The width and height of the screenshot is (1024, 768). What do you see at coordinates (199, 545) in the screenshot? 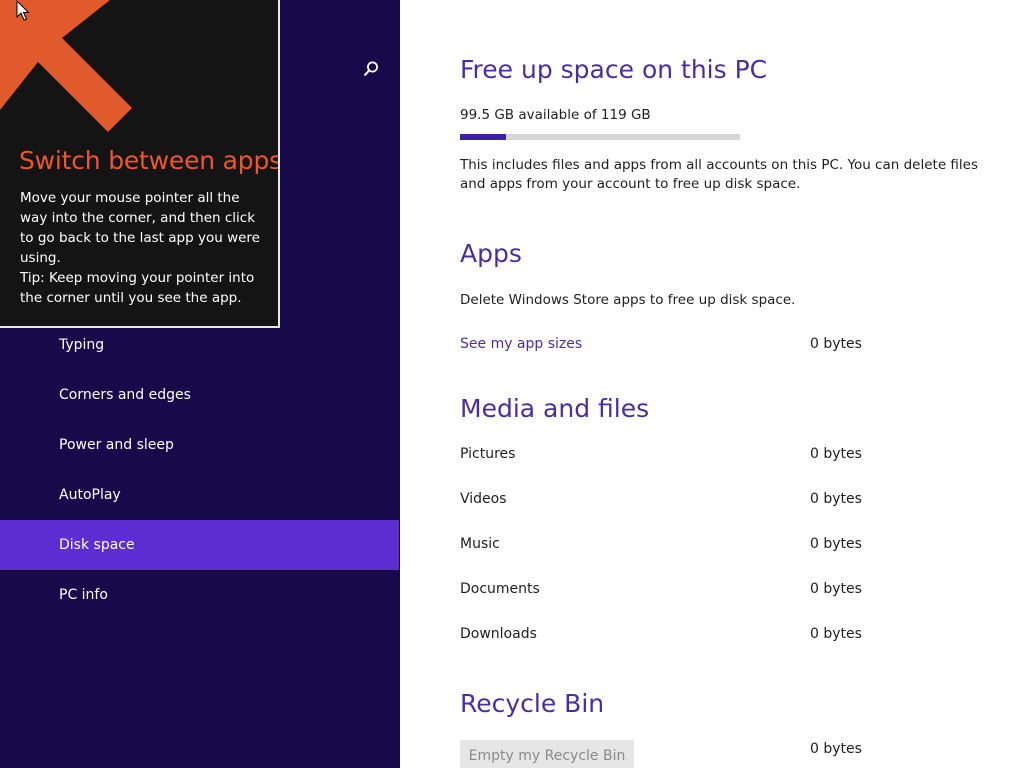
I see `nav-item-disk-space: Disk space` at bounding box center [199, 545].